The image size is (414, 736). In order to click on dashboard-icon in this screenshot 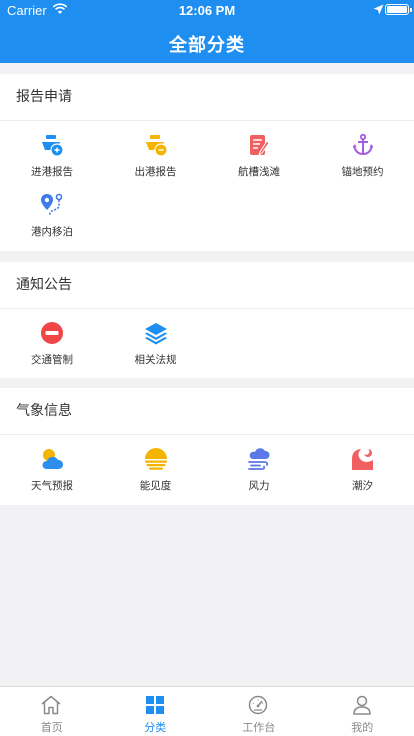, I will do `click(258, 705)`.